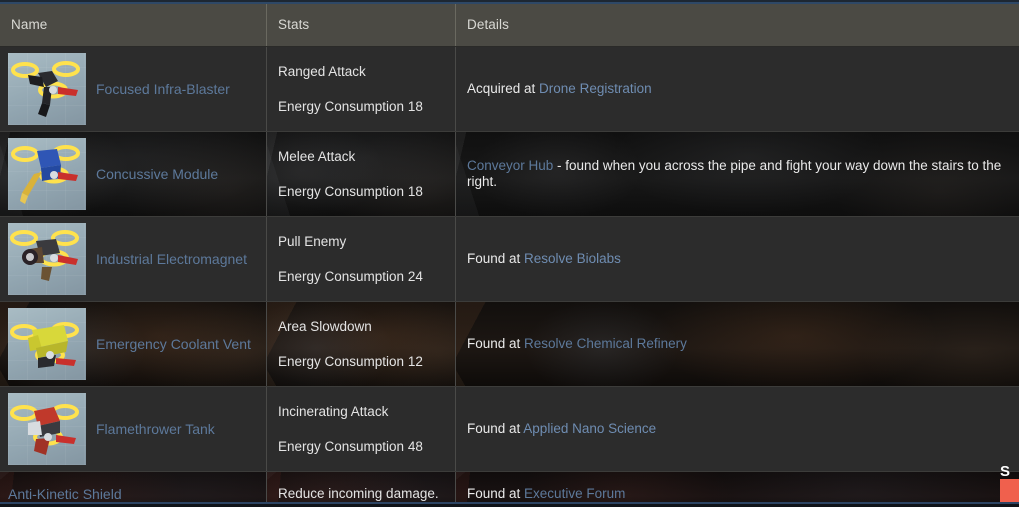  I want to click on stats-cell: Melee Attack Energy Consumption 18, so click(361, 174).